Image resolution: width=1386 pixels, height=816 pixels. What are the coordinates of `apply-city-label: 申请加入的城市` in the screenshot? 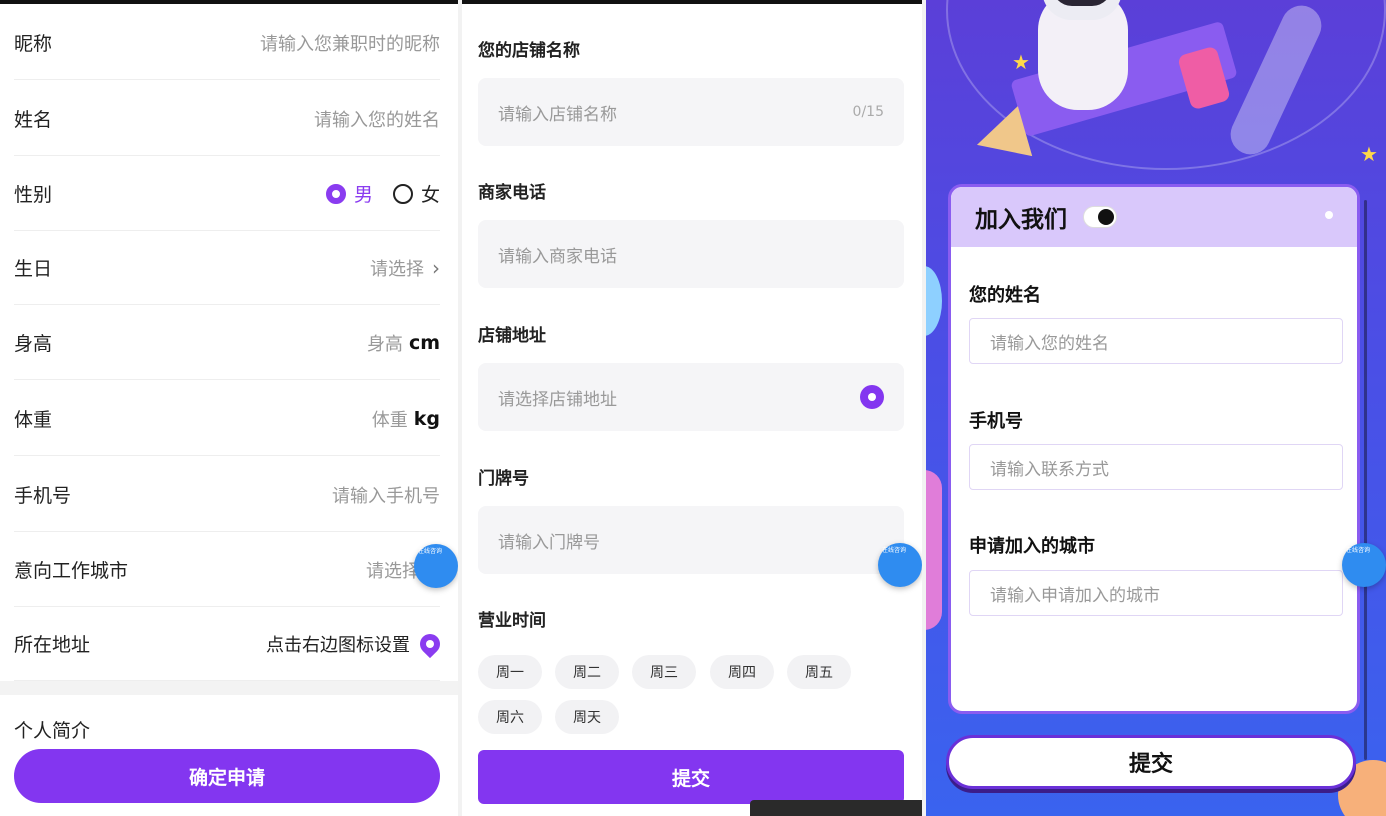 It's located at (1032, 546).